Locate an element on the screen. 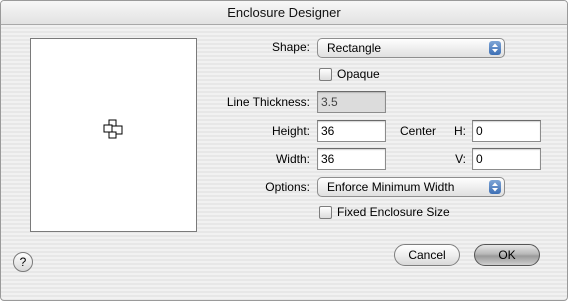 The height and width of the screenshot is (301, 568). center-h-field: 0 is located at coordinates (506, 131).